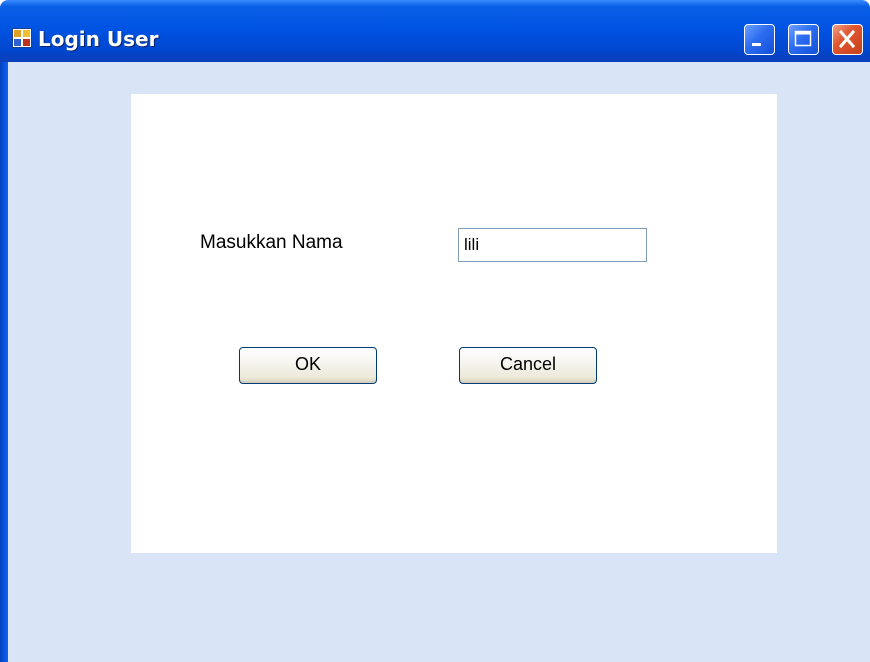  What do you see at coordinates (4, 362) in the screenshot?
I see `window-left-border` at bounding box center [4, 362].